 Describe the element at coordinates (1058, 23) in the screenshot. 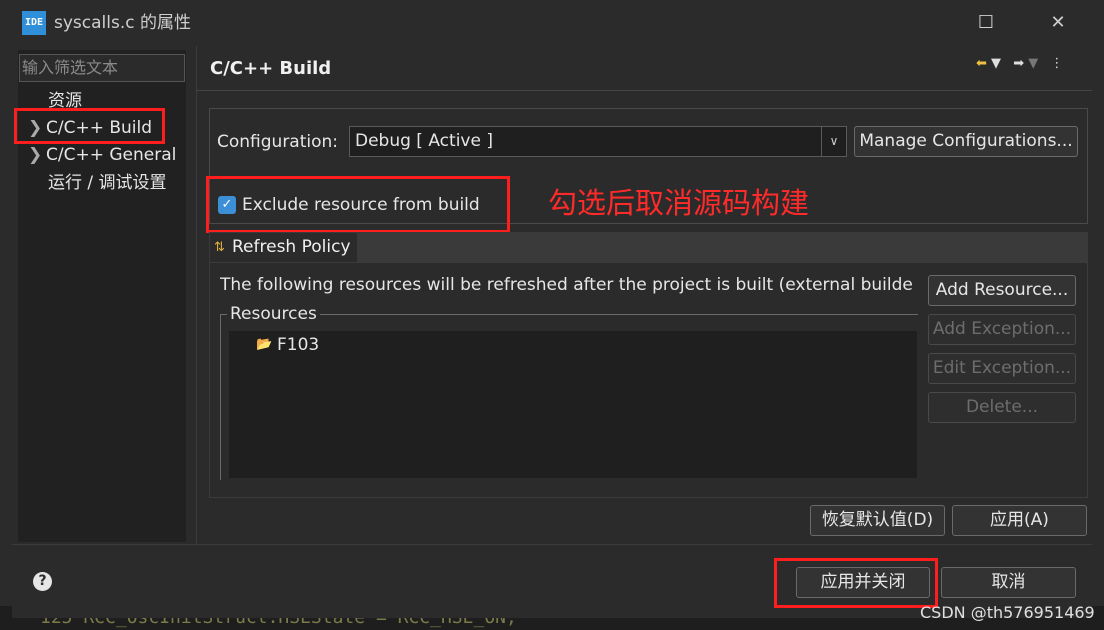

I see `close-button: ✕` at that location.